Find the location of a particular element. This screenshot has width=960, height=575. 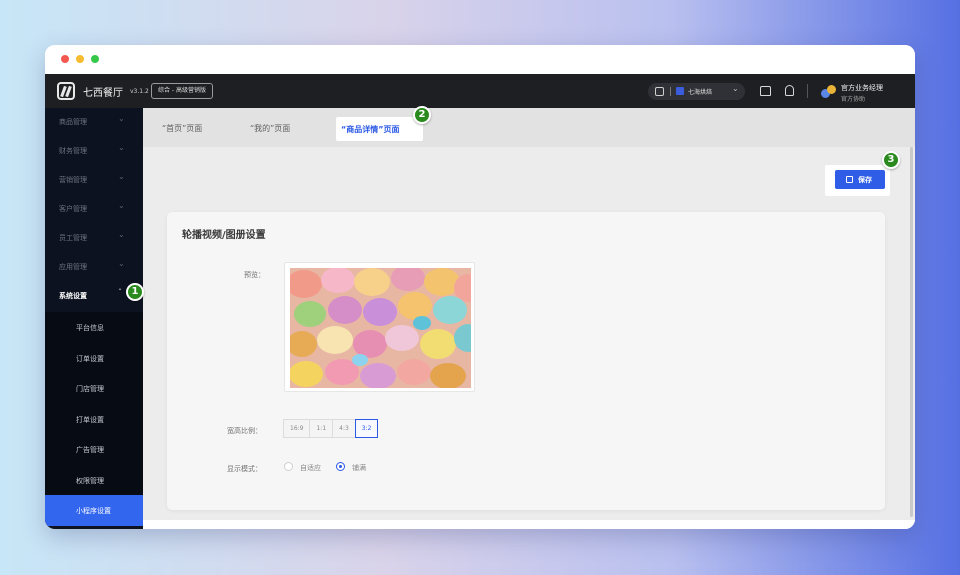

display-mode-label: 显示模式： is located at coordinates (244, 469).